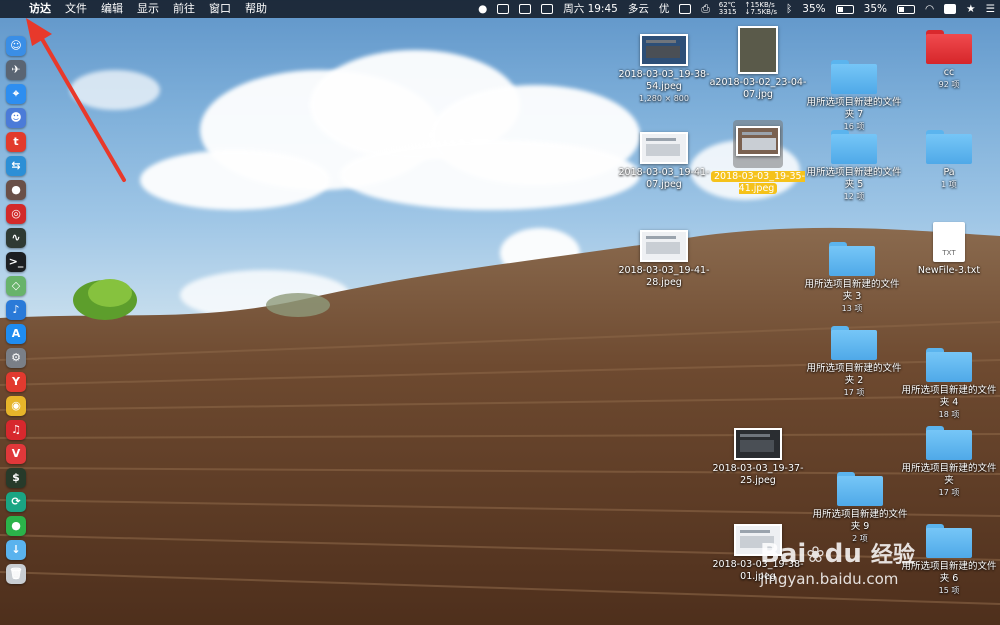  Describe the element at coordinates (950, 9) in the screenshot. I see `app-switch-icon` at that location.